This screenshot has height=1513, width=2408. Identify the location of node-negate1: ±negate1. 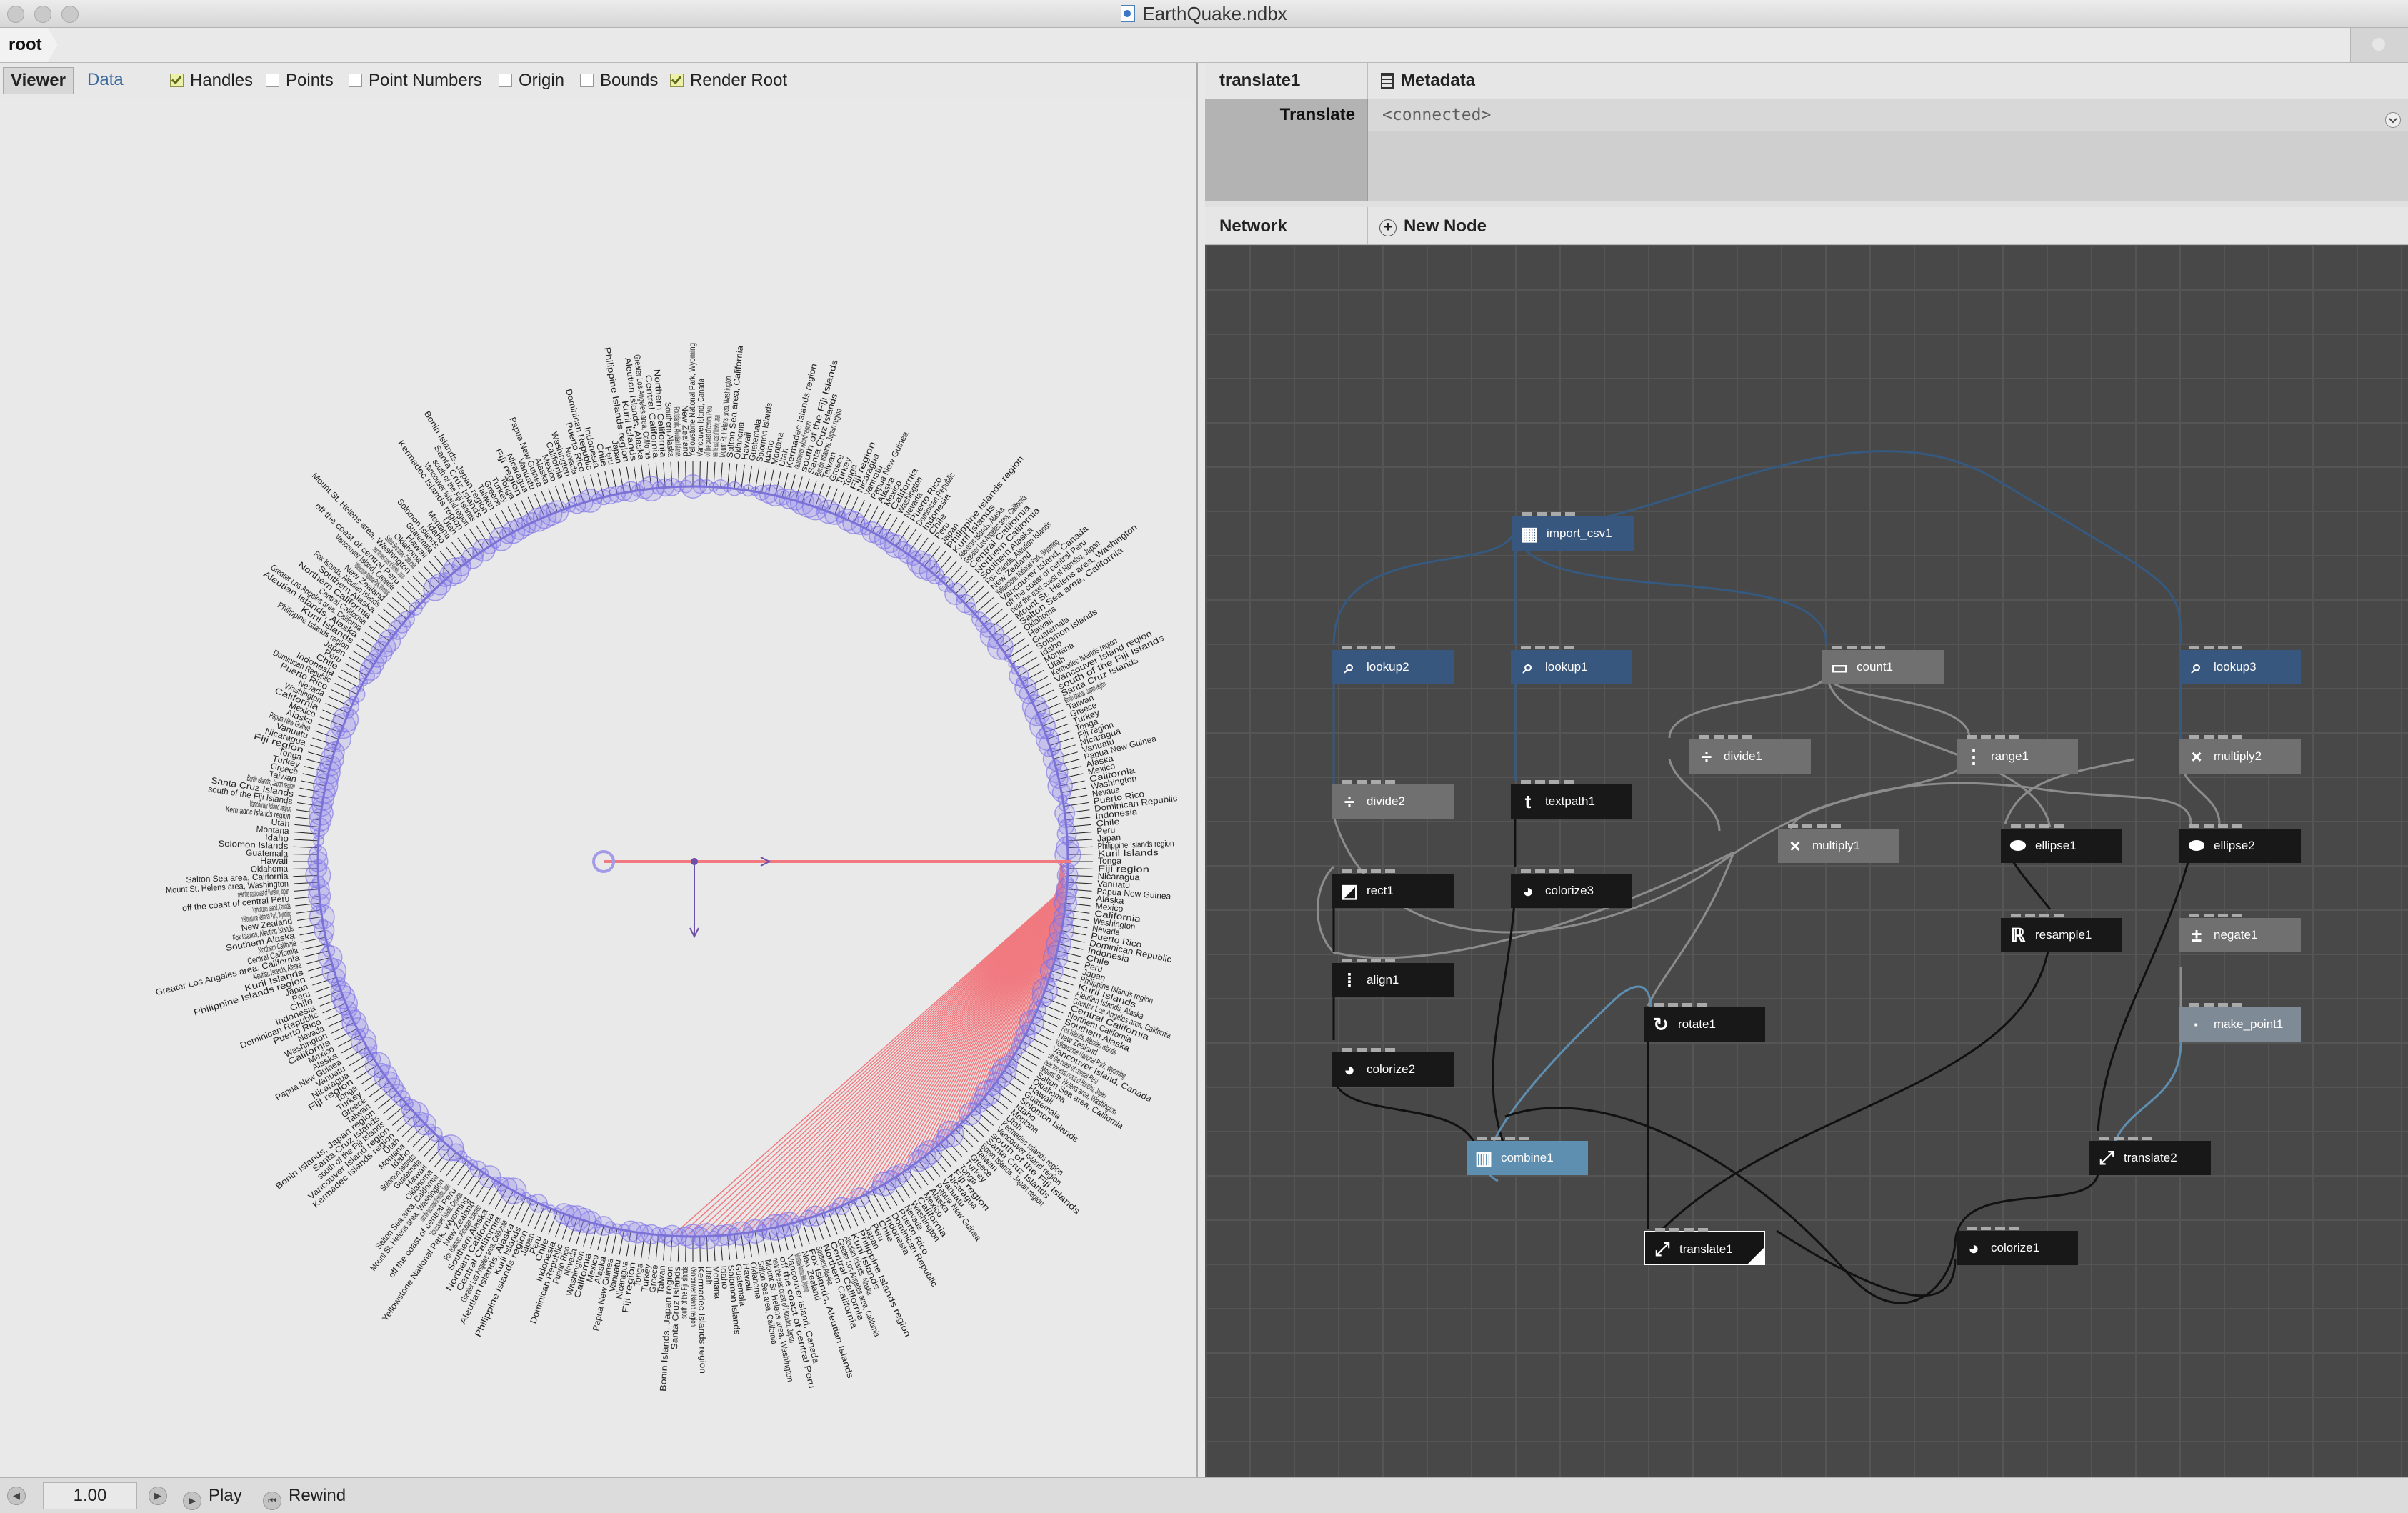
(2240, 935).